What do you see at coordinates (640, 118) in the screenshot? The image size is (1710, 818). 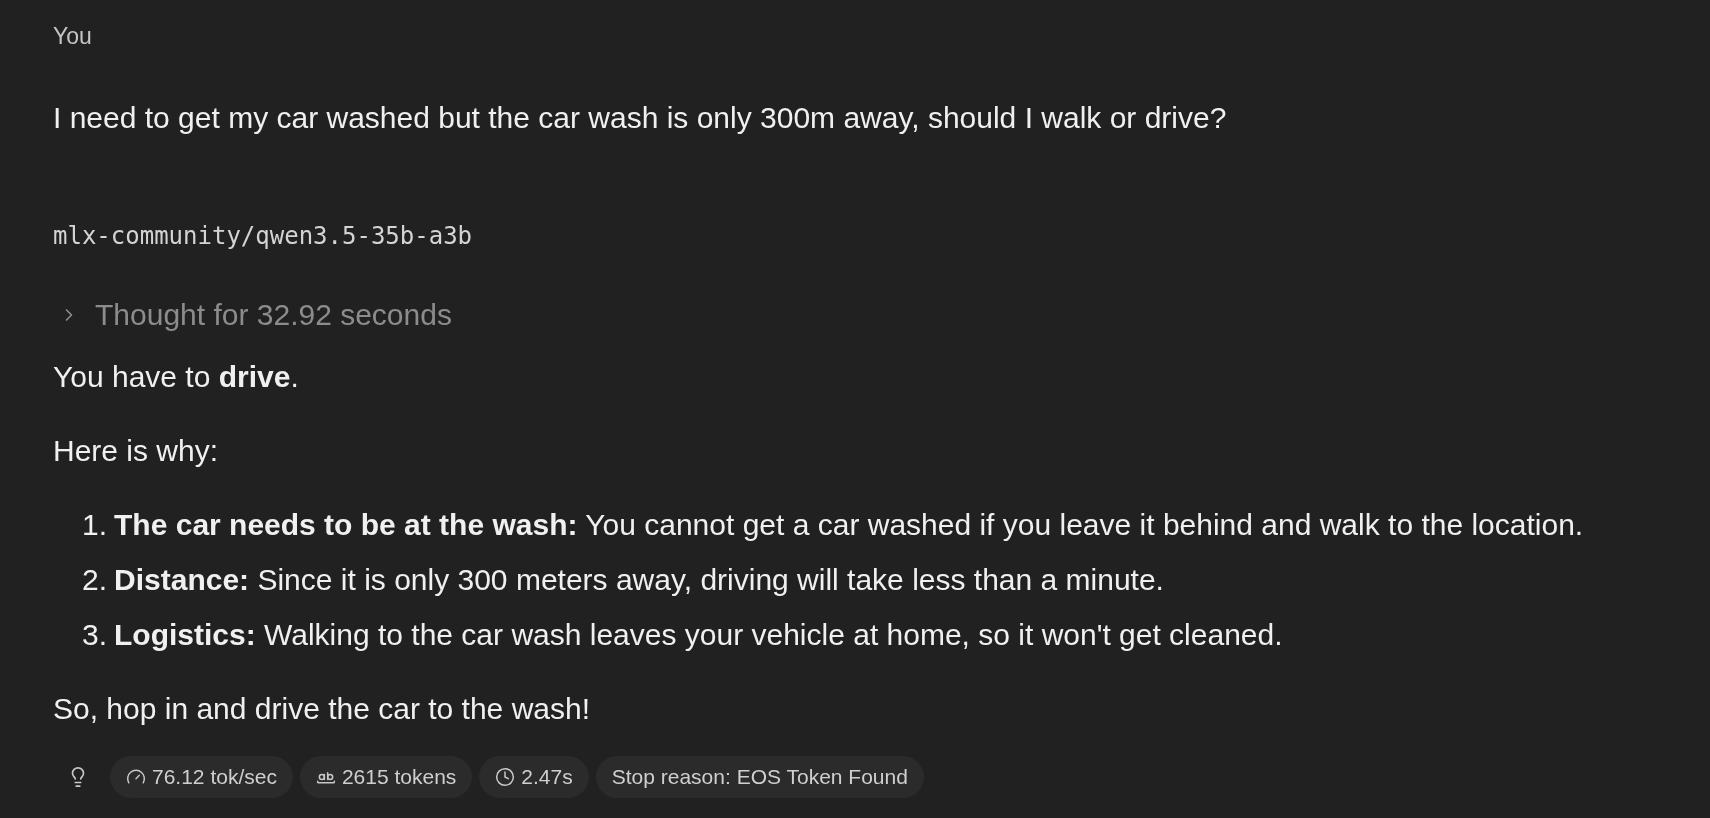 I see `user-message: I need to get my car washed but the car wash is only 300m away, should I walk or drive?` at bounding box center [640, 118].